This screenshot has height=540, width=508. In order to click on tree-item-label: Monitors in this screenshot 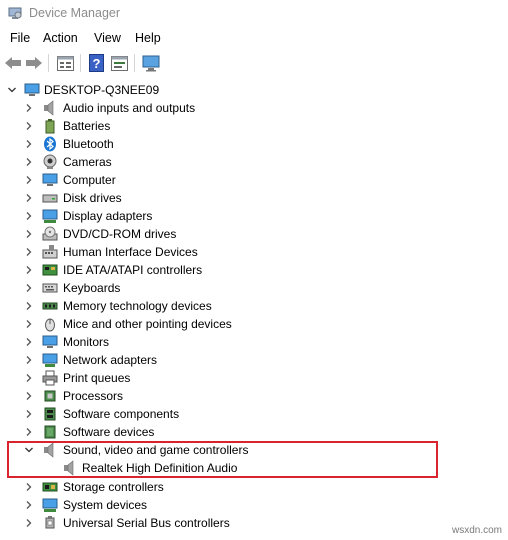, I will do `click(86, 342)`.